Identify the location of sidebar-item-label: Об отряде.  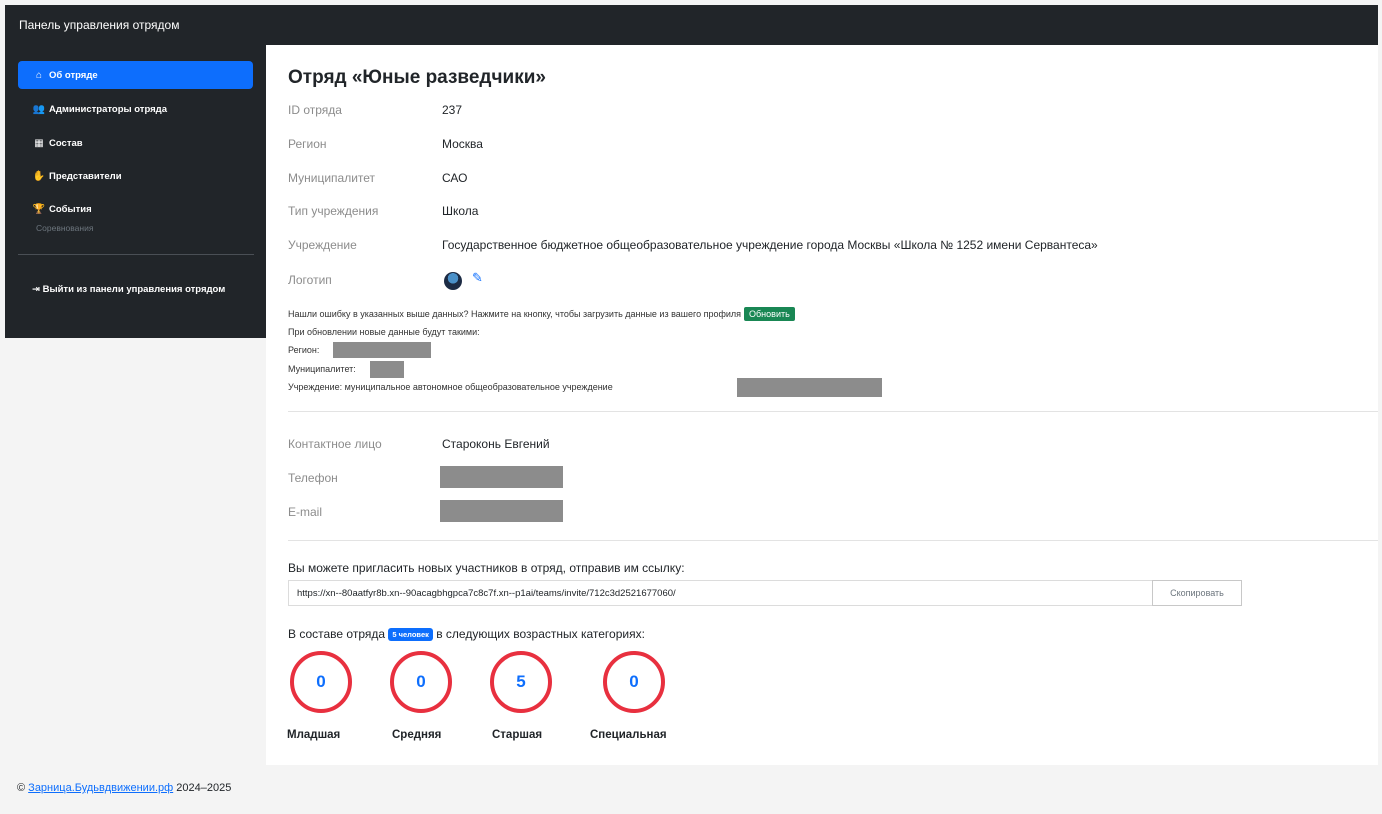
(73, 75).